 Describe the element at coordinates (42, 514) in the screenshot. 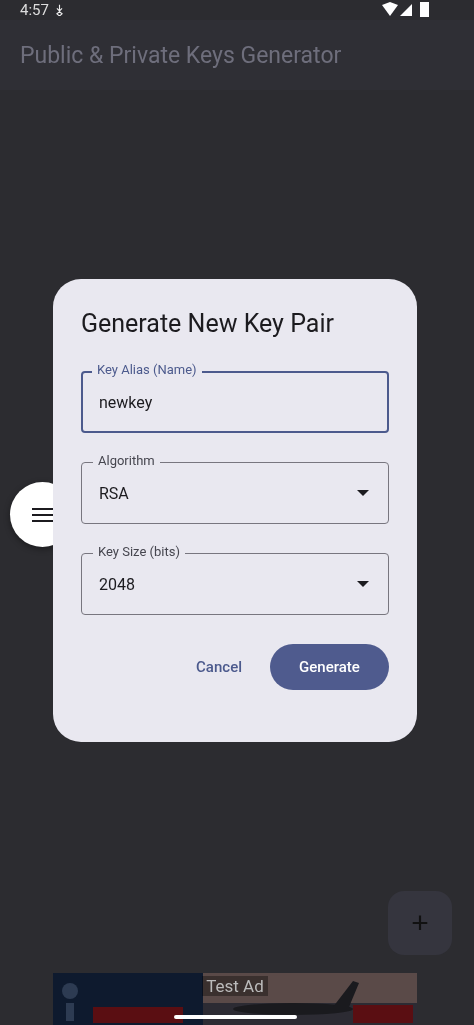

I see `menu-icon` at that location.